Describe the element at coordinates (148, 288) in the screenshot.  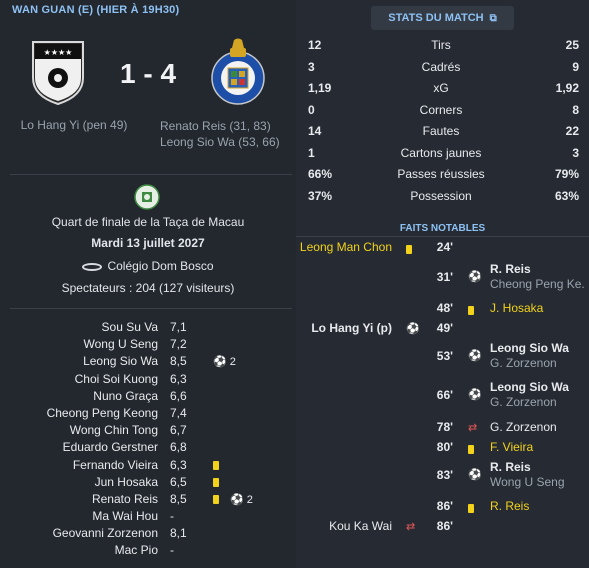
I see `attendance: Spectateurs : 204 (127 visiteurs)` at that location.